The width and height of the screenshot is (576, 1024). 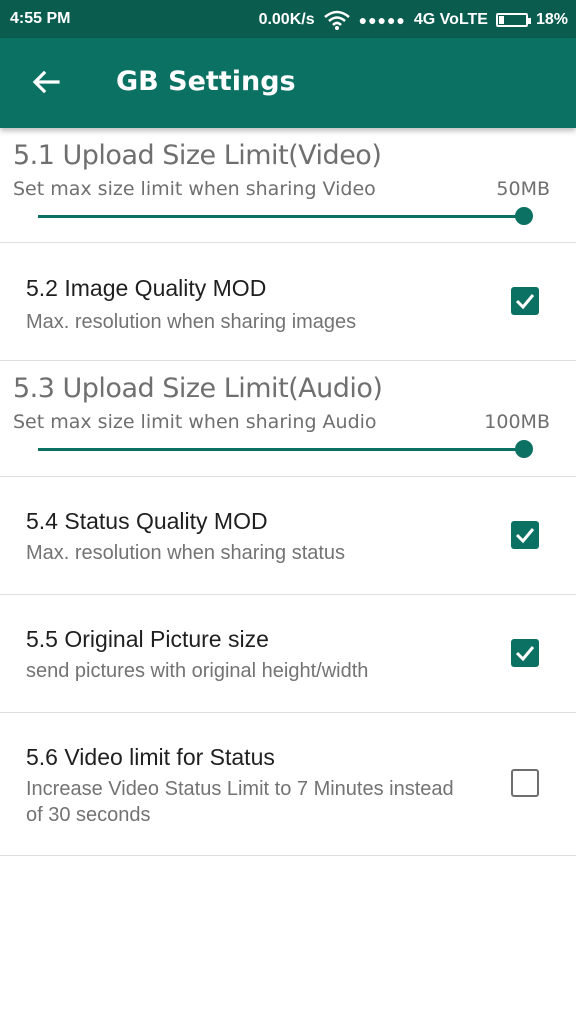 What do you see at coordinates (206, 81) in the screenshot?
I see `page-title: GB Settings` at bounding box center [206, 81].